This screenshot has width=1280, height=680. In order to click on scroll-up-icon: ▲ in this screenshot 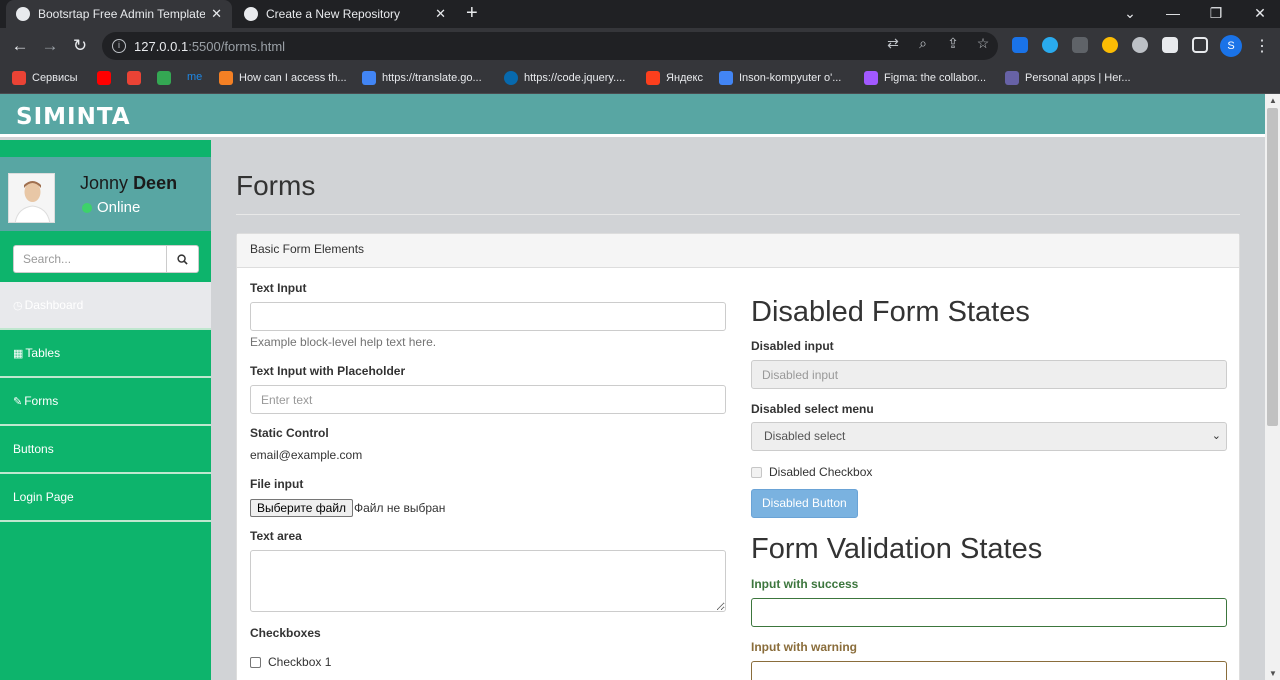, I will do `click(1273, 100)`.